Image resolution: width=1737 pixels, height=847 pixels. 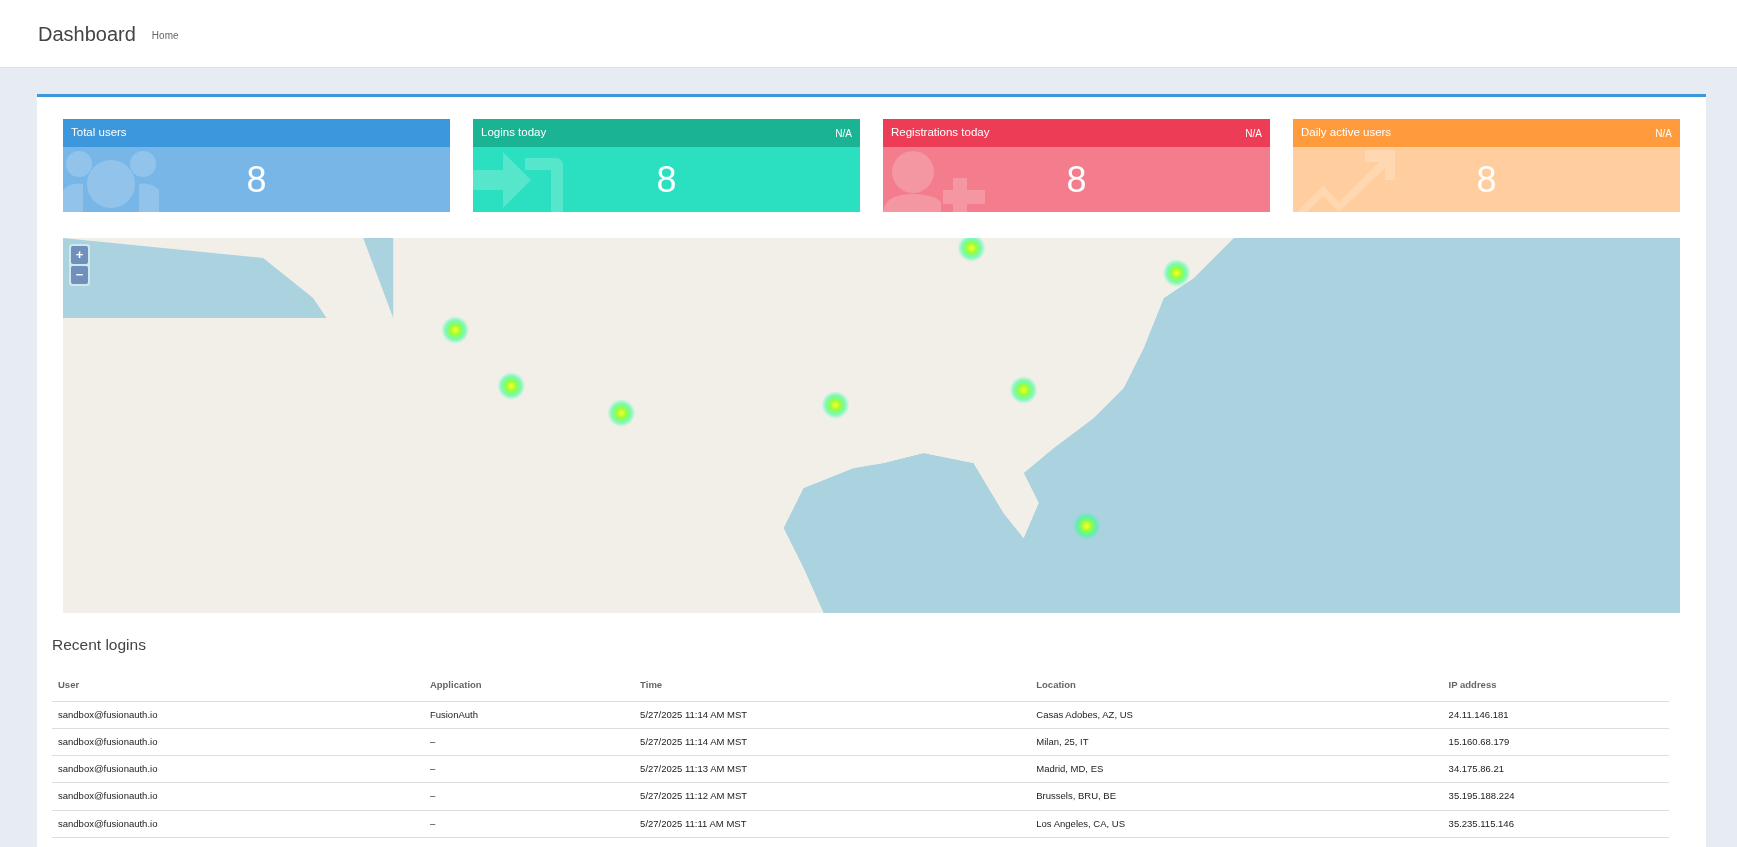 What do you see at coordinates (99, 133) in the screenshot?
I see `stat-title: Total users` at bounding box center [99, 133].